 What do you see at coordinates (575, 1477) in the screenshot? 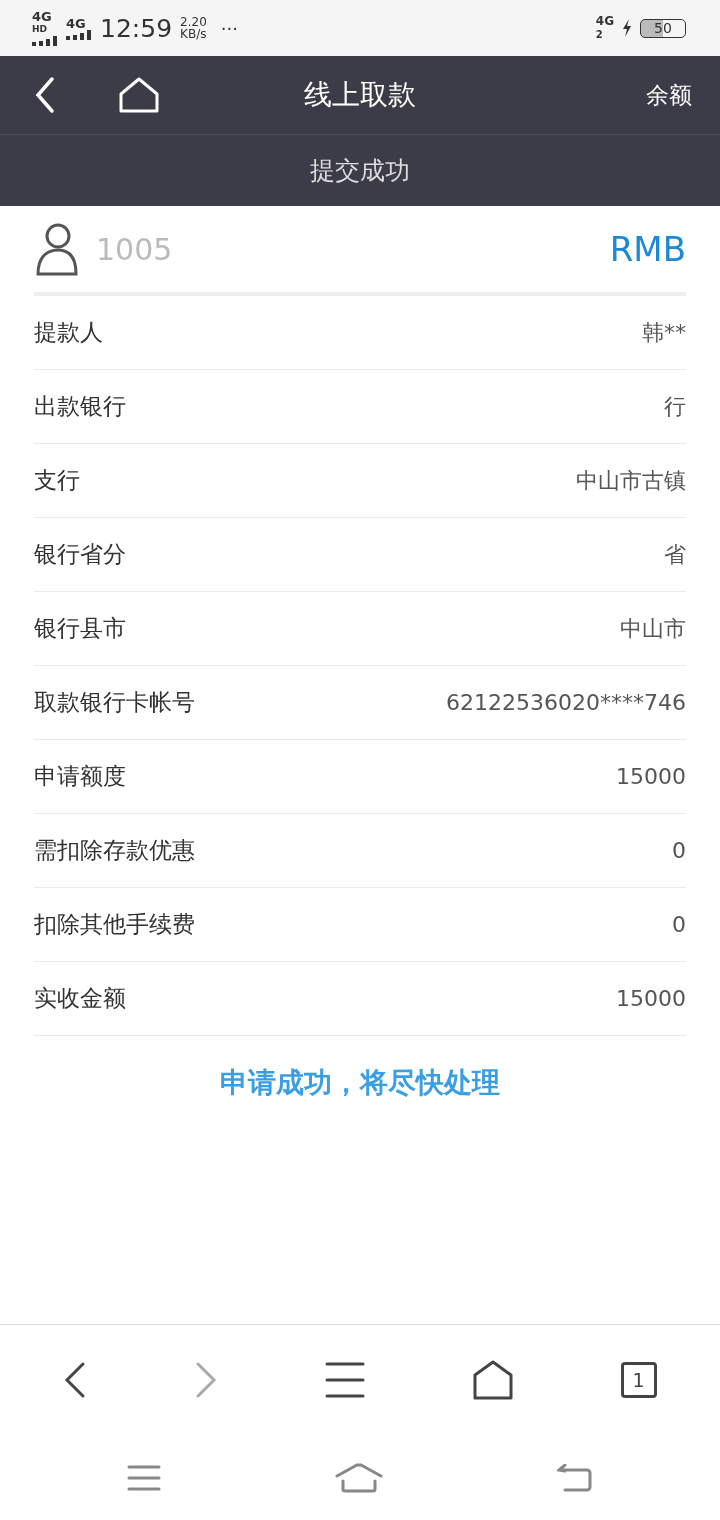
I see `return-icon` at bounding box center [575, 1477].